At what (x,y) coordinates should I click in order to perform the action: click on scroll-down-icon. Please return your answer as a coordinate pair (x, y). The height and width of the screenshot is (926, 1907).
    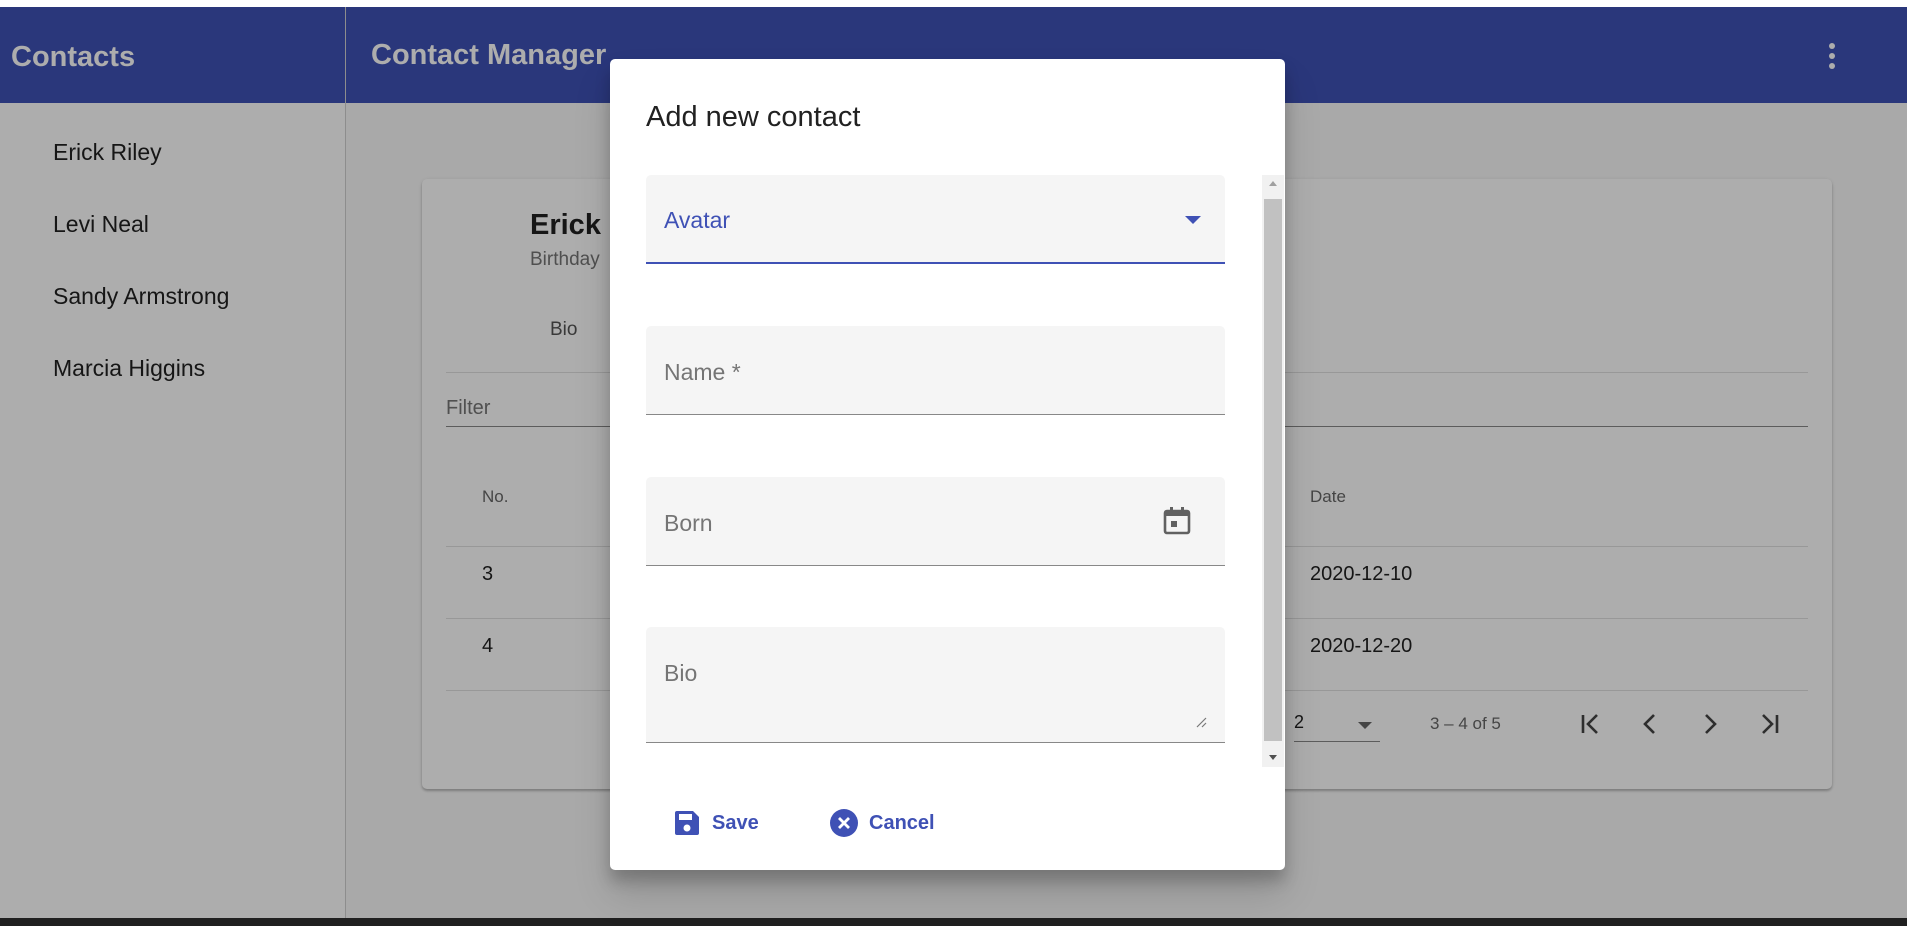
    Looking at the image, I should click on (1273, 757).